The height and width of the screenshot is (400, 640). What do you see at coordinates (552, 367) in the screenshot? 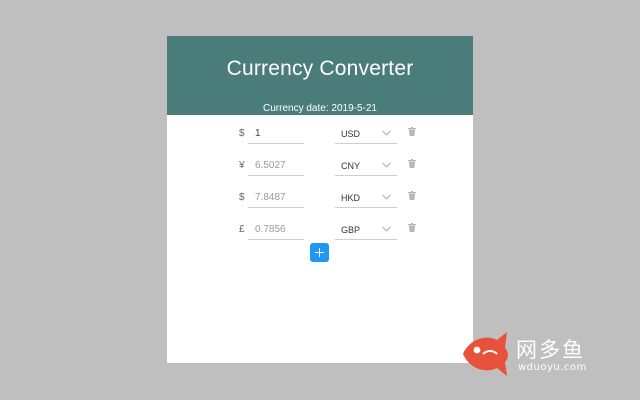
I see `watermark-url: wduoyu.com` at bounding box center [552, 367].